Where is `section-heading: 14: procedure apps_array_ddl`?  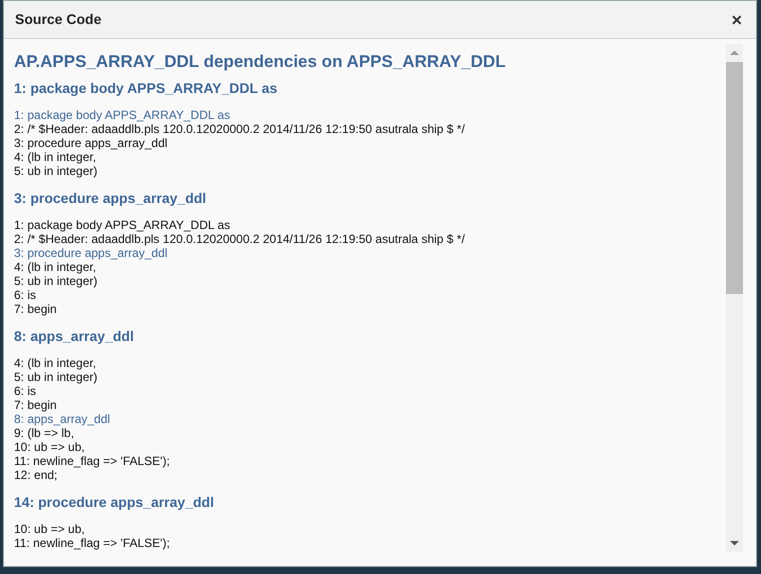
section-heading: 14: procedure apps_array_ddl is located at coordinates (114, 502).